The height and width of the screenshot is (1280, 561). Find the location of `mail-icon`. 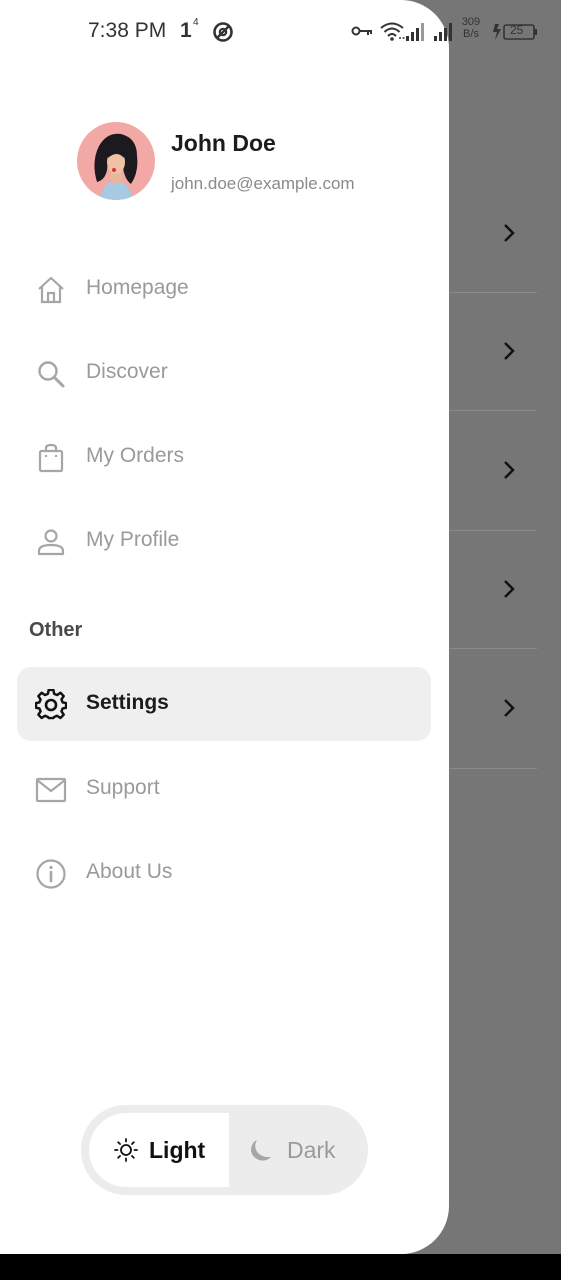

mail-icon is located at coordinates (51, 790).